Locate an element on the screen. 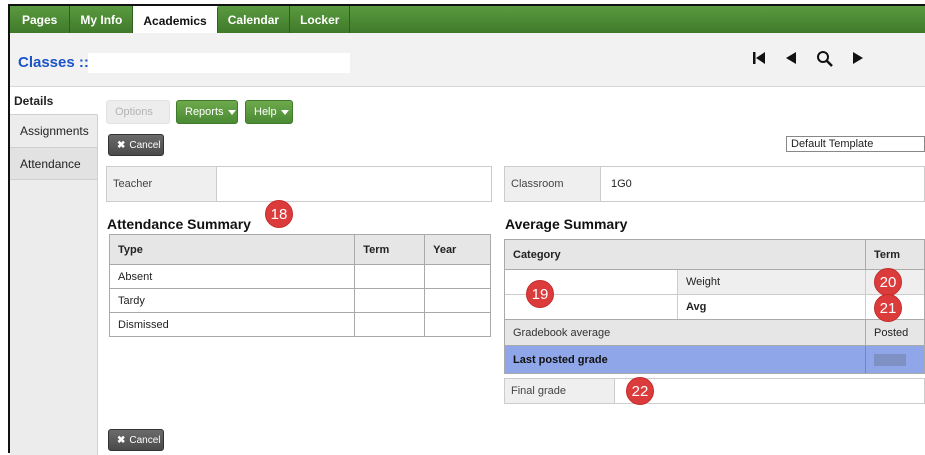 The height and width of the screenshot is (455, 925). attendance-table: Type Term Year Absent Tardy Dismissed is located at coordinates (299, 285).